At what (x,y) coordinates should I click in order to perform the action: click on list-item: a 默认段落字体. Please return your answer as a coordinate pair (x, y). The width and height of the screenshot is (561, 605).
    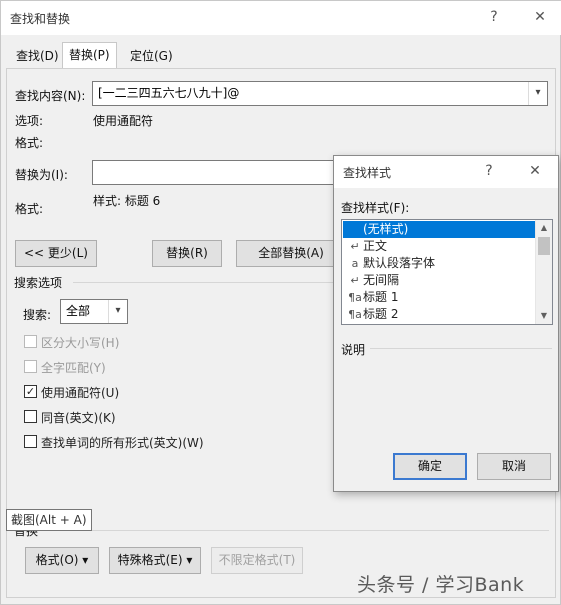
    Looking at the image, I should click on (440, 263).